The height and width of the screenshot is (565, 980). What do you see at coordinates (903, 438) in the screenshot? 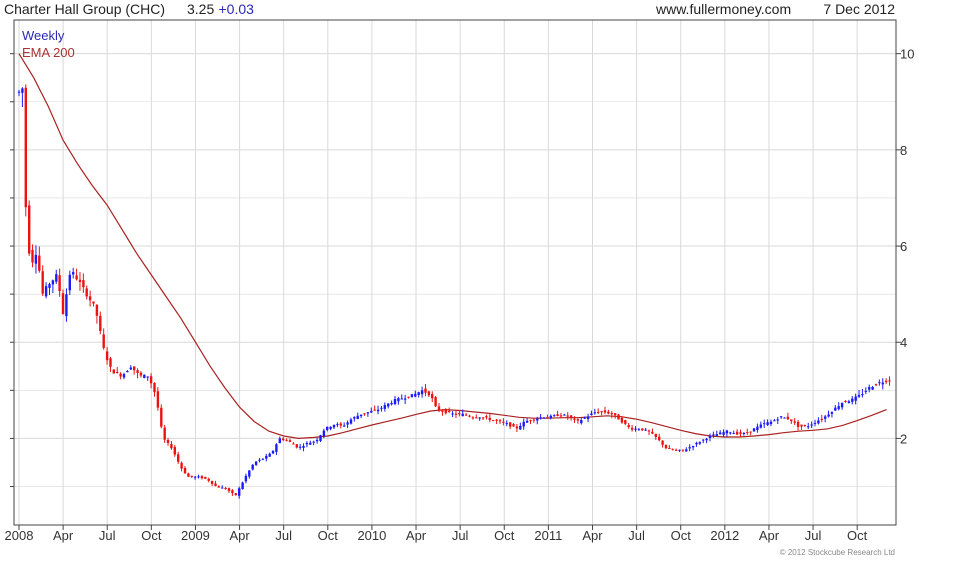
I see `y-tick-label: 2` at bounding box center [903, 438].